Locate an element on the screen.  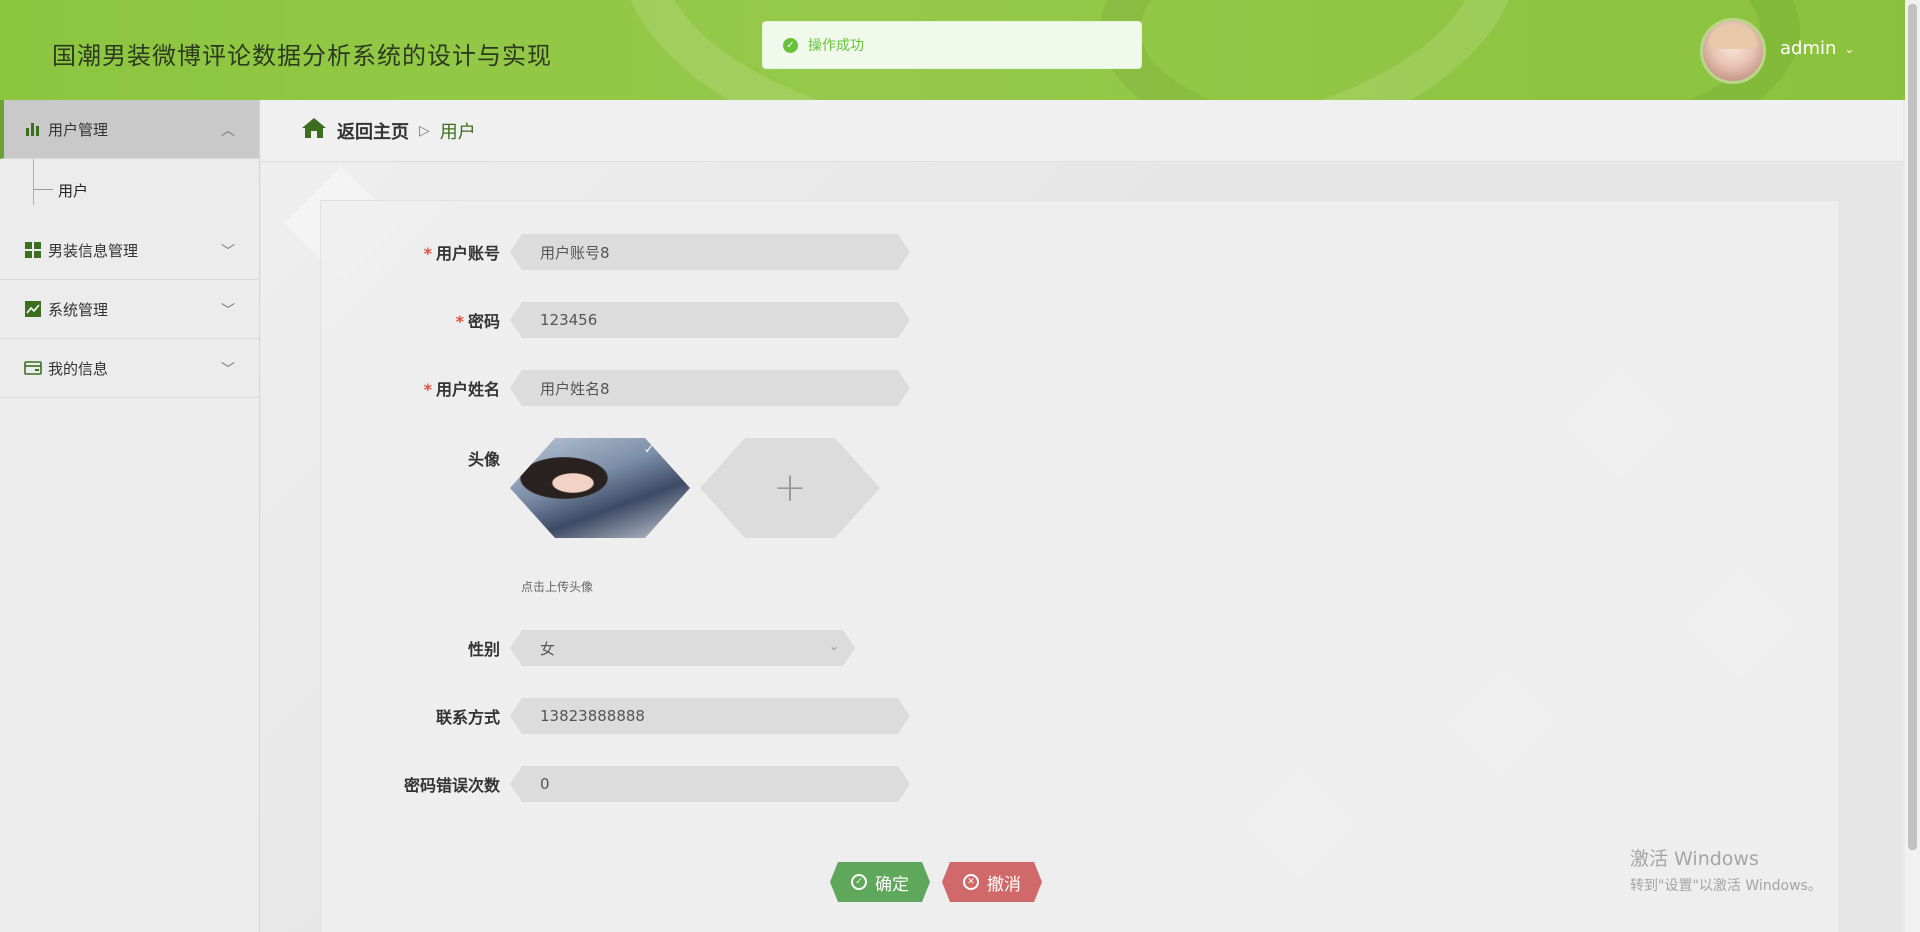
form-row-gender: 性别 女 ⌄ is located at coordinates (582, 648).